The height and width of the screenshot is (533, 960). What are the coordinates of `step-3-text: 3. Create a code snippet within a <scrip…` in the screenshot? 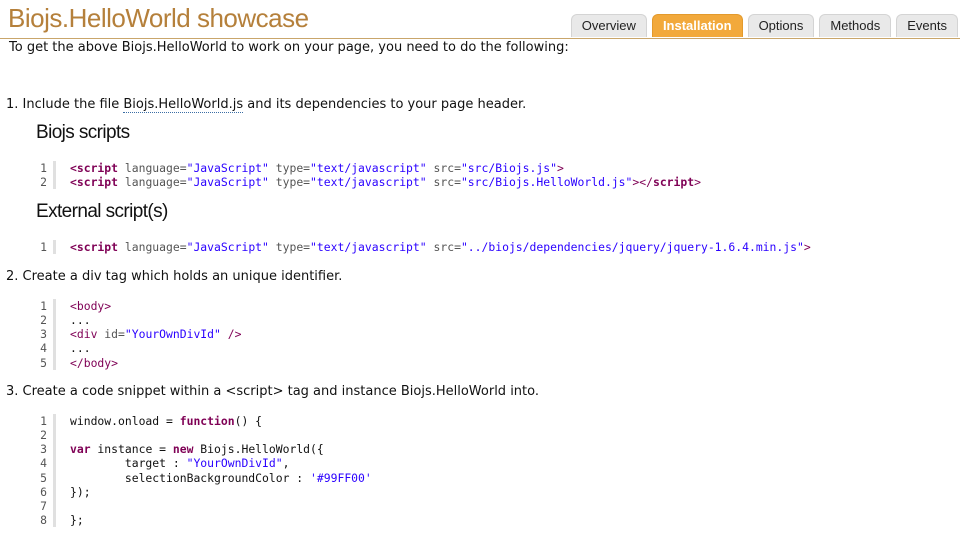 It's located at (272, 391).